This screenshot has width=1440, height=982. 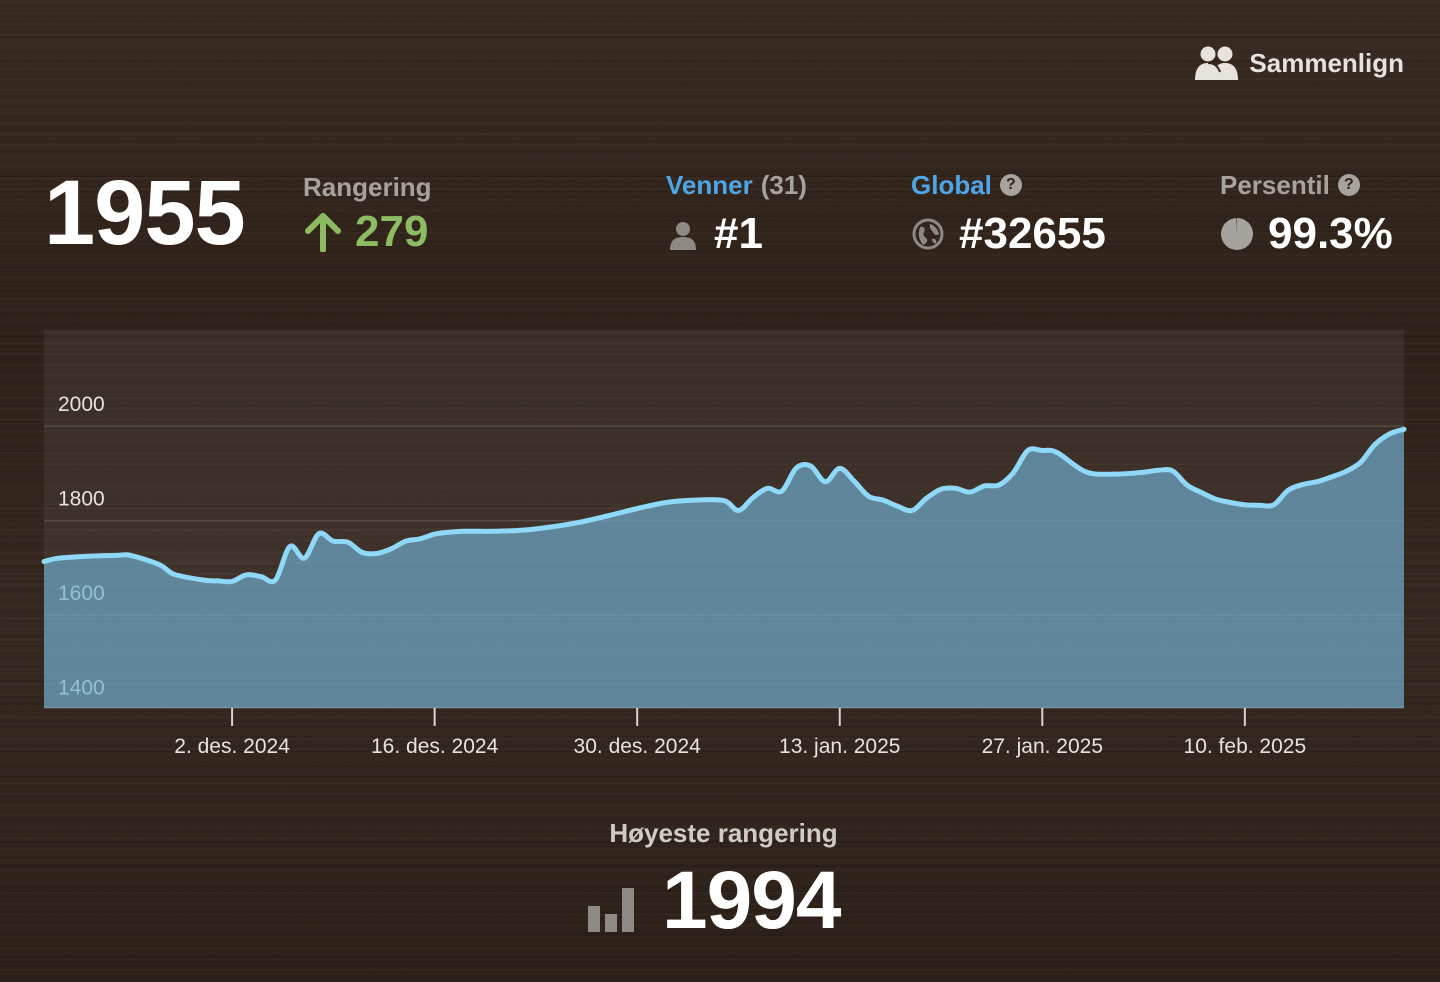 What do you see at coordinates (232, 746) in the screenshot?
I see `x-tick-label: 2. des. 2024` at bounding box center [232, 746].